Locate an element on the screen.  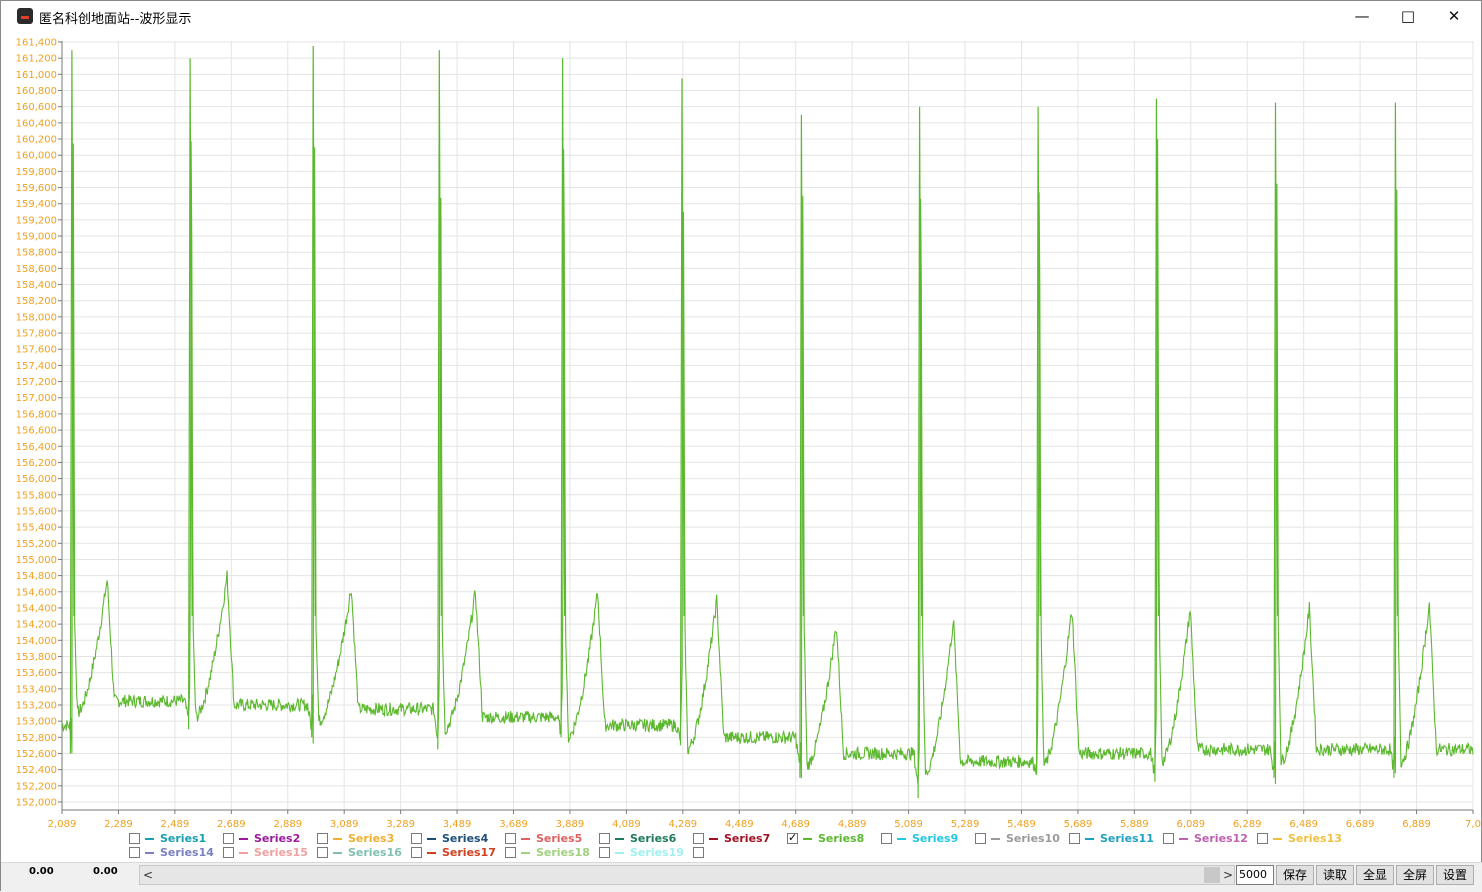
legend-label: Series10 is located at coordinates (1033, 838).